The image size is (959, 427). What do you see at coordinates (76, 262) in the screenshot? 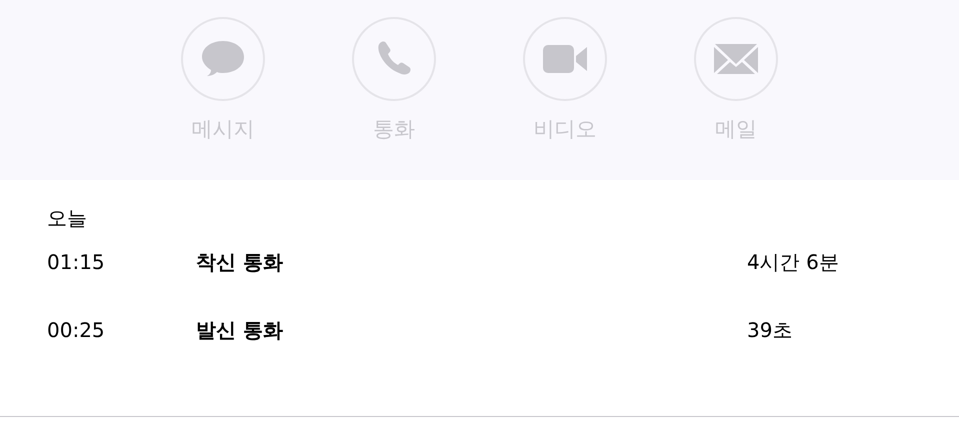
I see `call-time: 01:15` at bounding box center [76, 262].